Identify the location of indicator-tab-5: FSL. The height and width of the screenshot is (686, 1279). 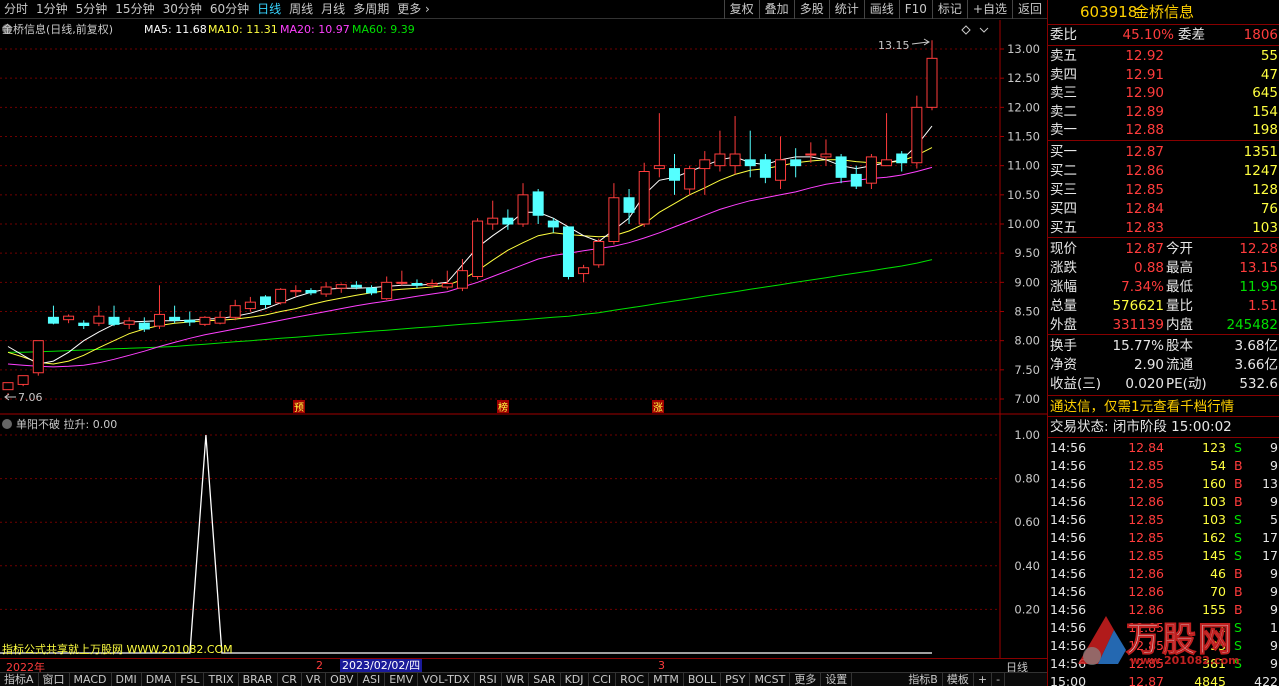
(190, 679).